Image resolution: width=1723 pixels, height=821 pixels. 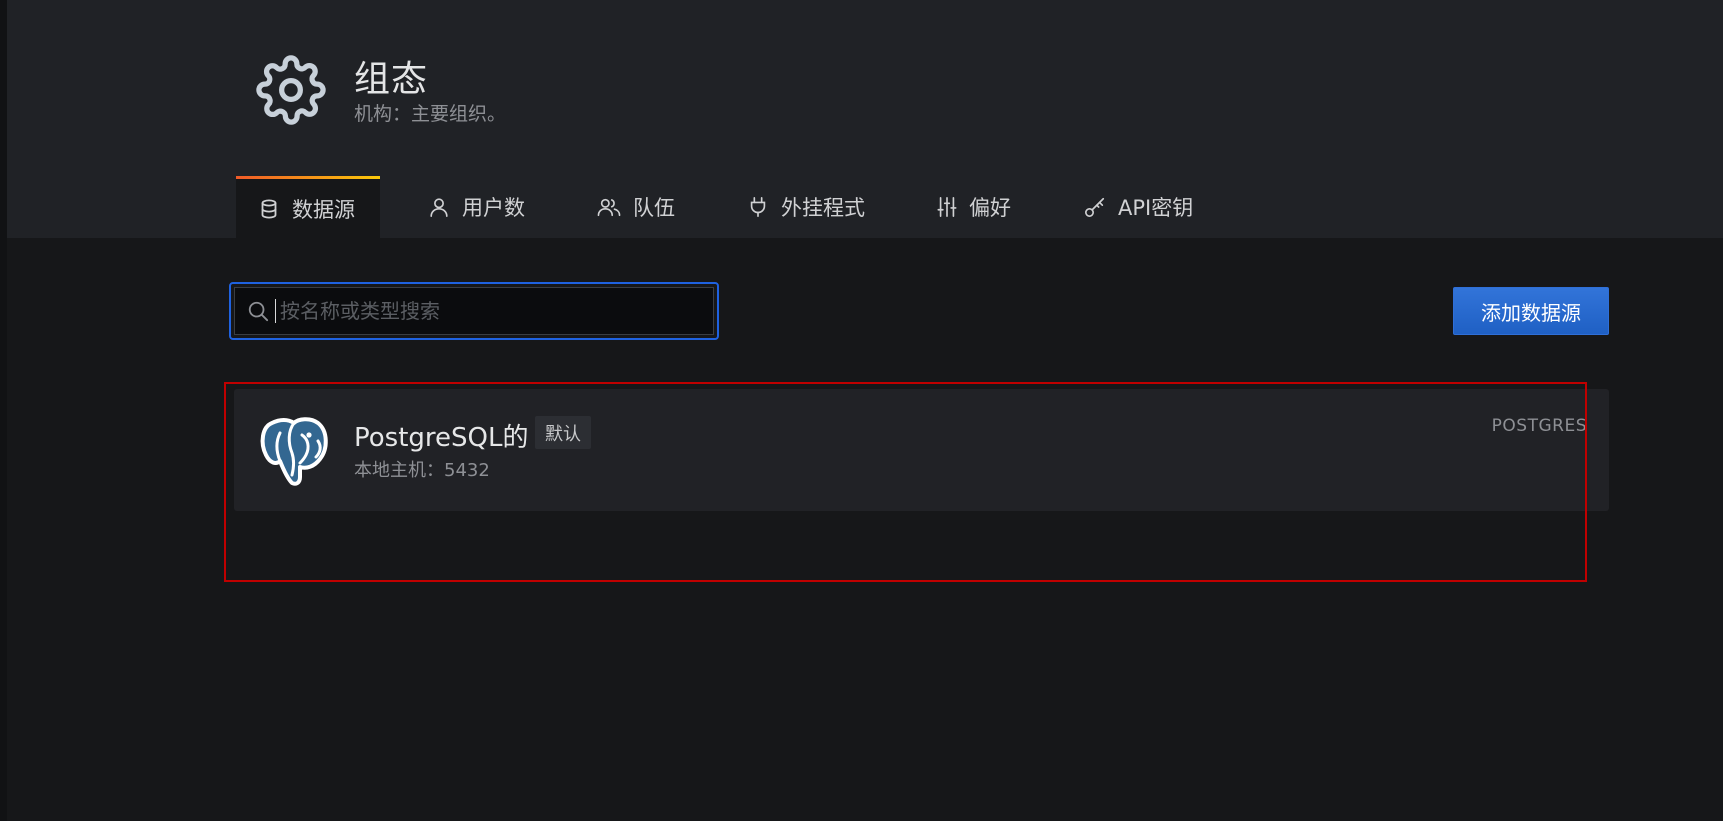 What do you see at coordinates (493, 208) in the screenshot?
I see `tab-label: 用户数` at bounding box center [493, 208].